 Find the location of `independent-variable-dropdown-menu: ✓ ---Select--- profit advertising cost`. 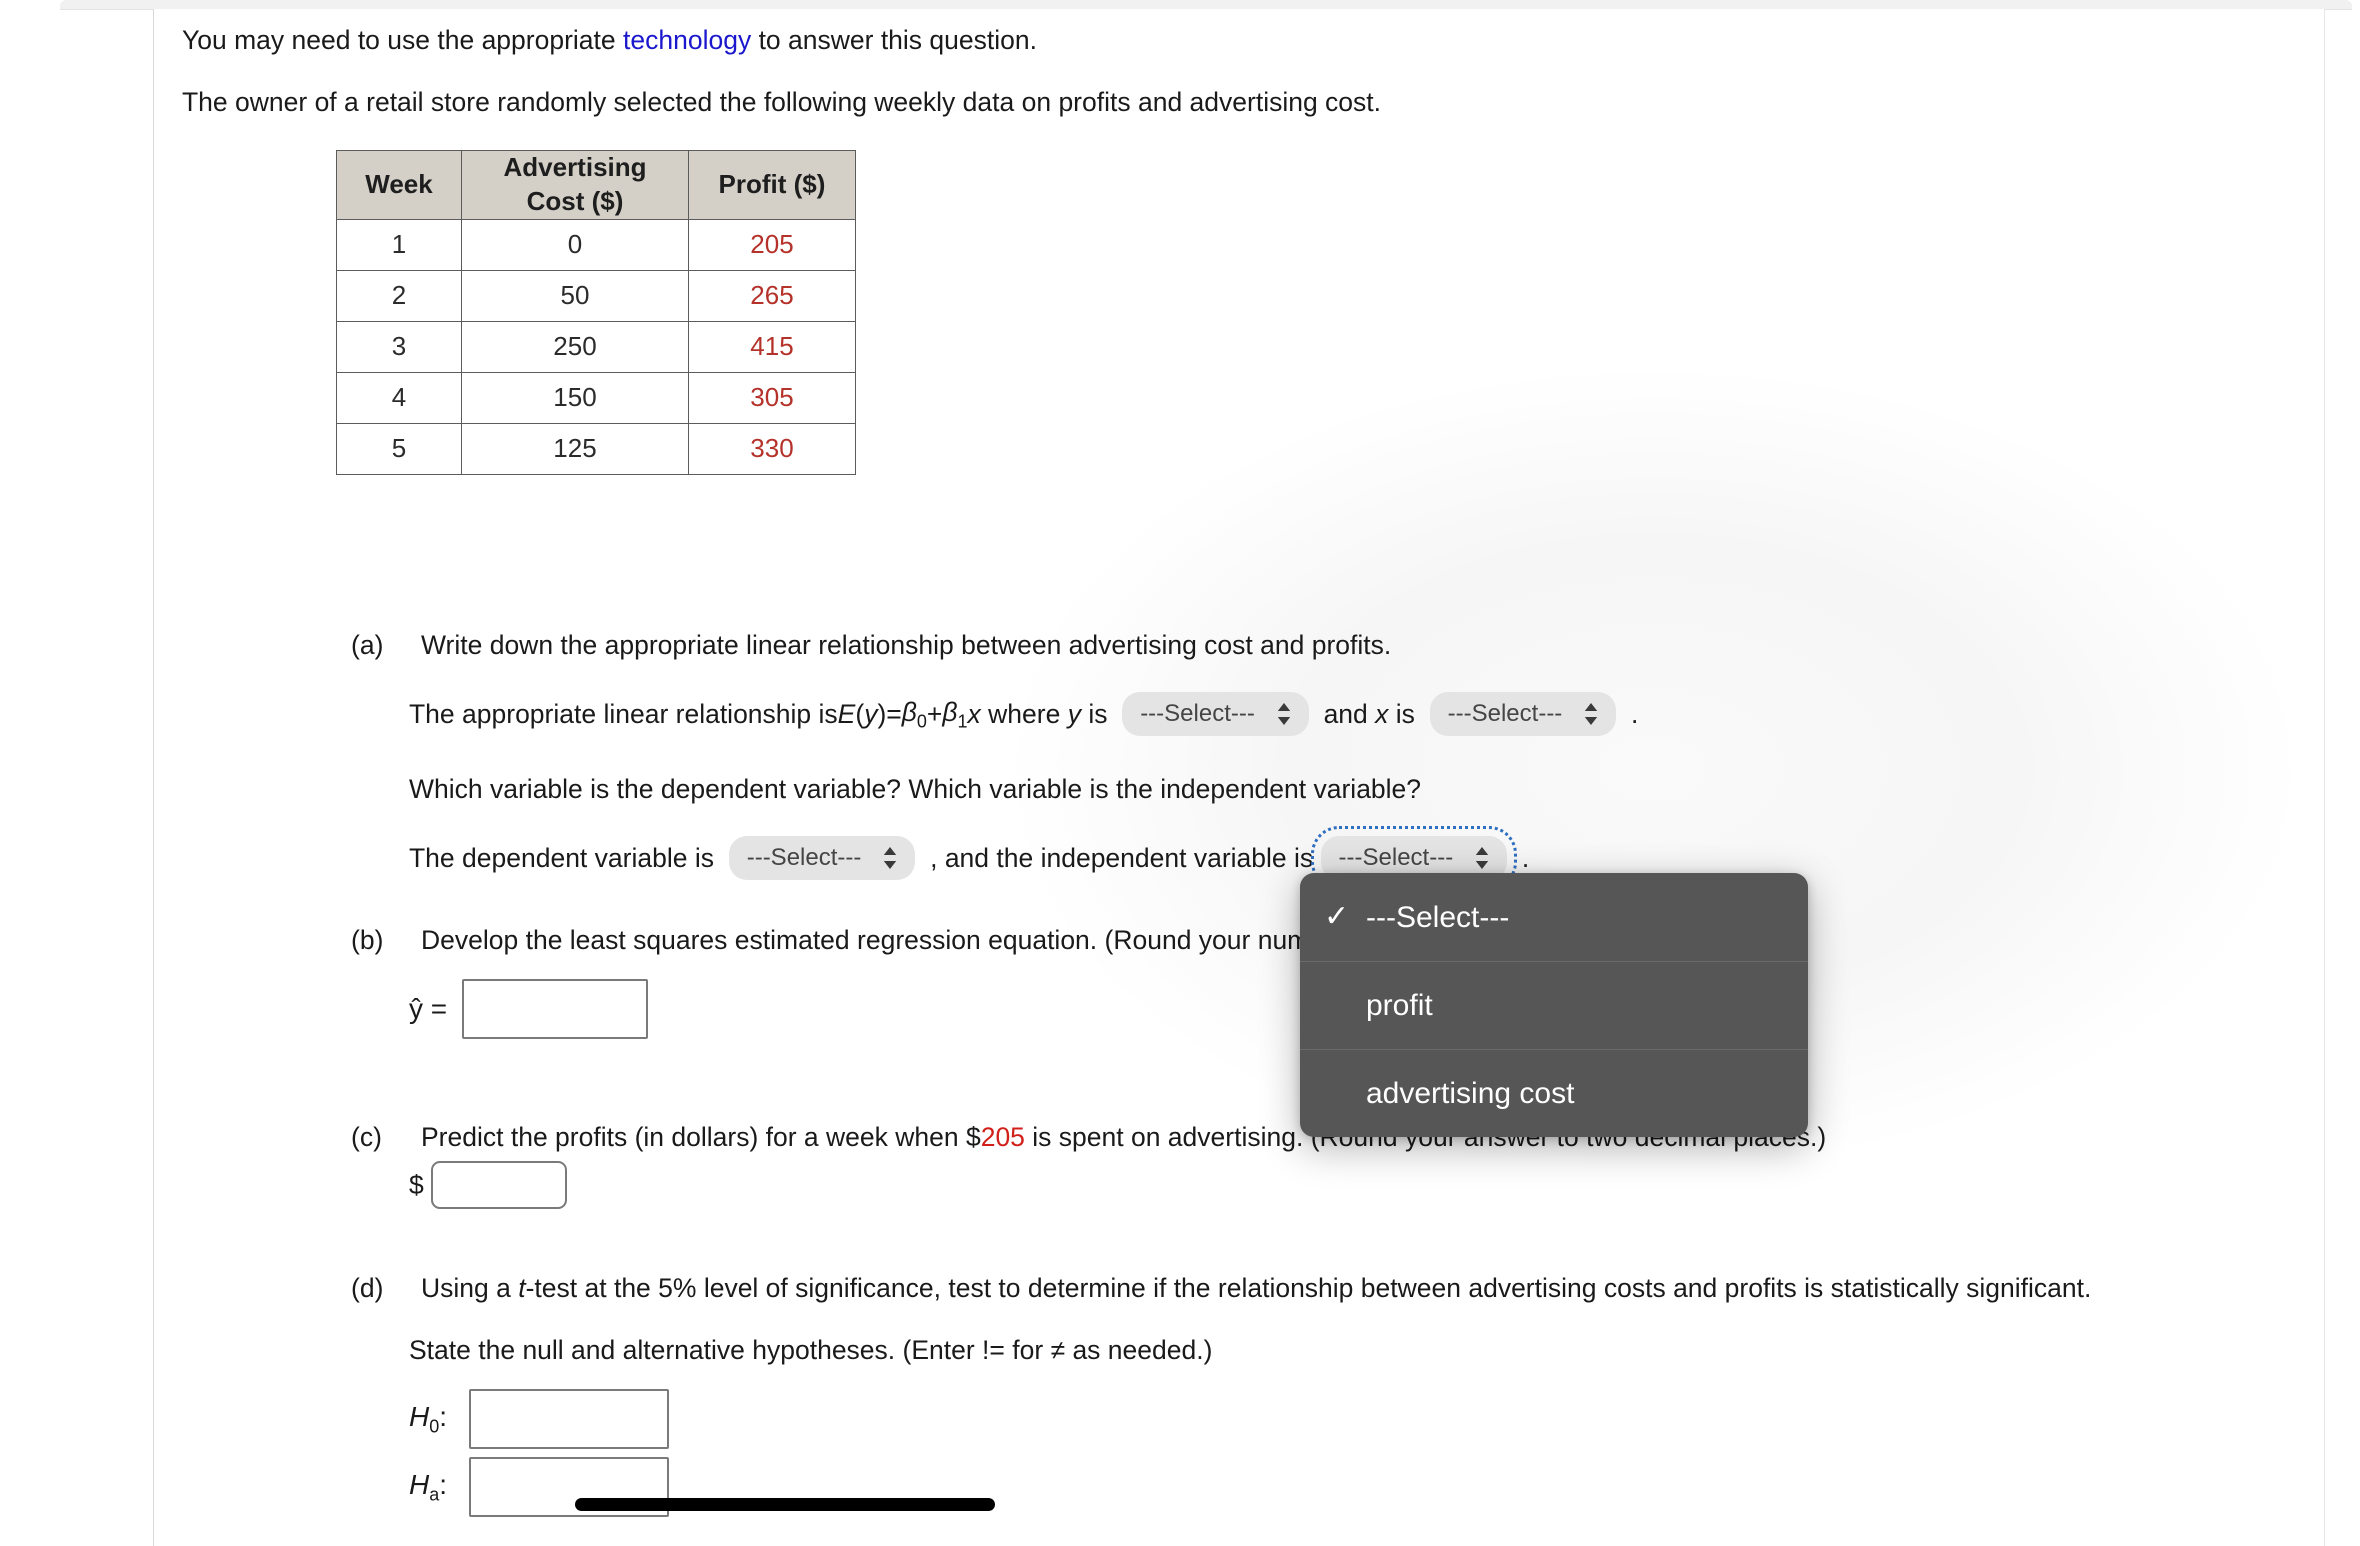

independent-variable-dropdown-menu: ✓ ---Select--- profit advertising cost is located at coordinates (1554, 1005).